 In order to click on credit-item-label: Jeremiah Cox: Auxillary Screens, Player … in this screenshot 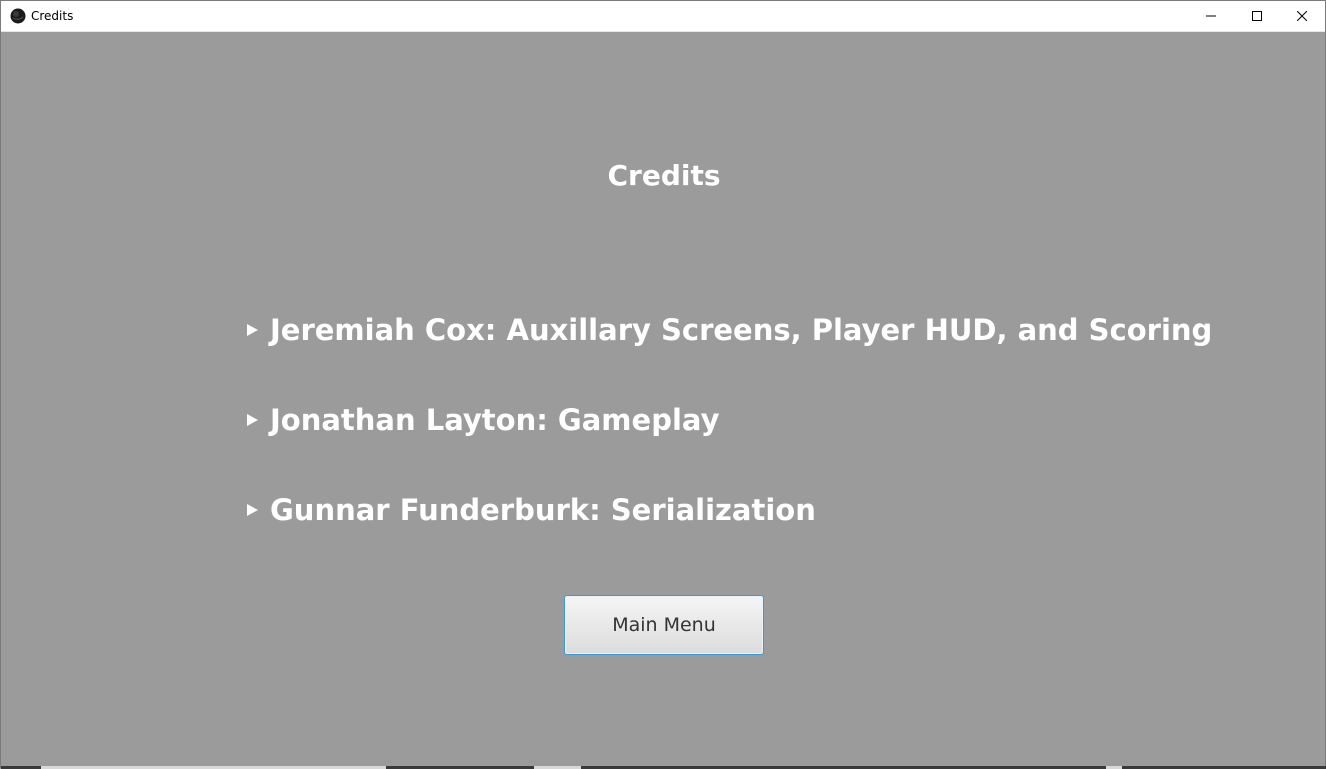, I will do `click(741, 330)`.